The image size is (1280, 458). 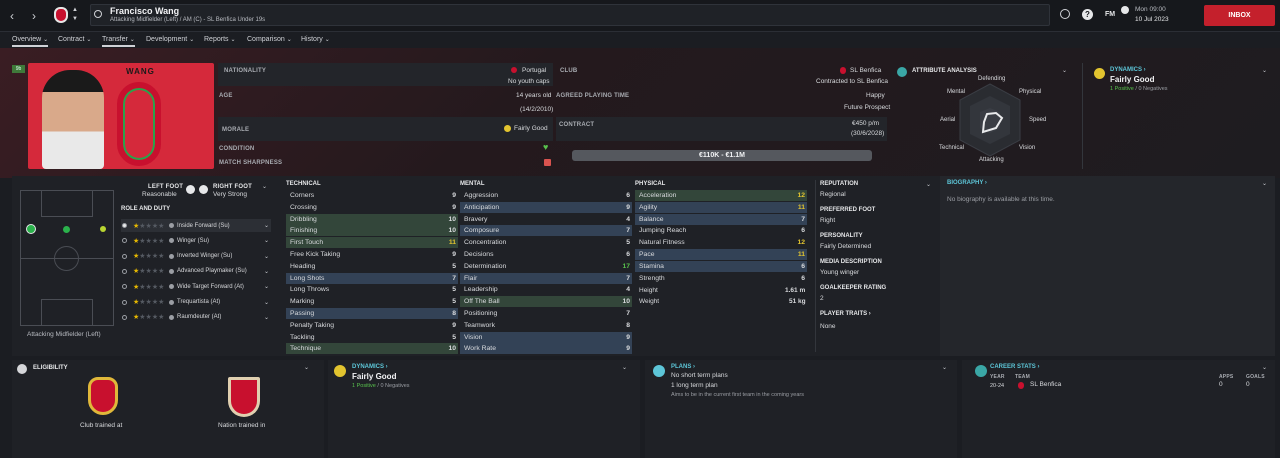 I want to click on search-icon, so click(x=98, y=14).